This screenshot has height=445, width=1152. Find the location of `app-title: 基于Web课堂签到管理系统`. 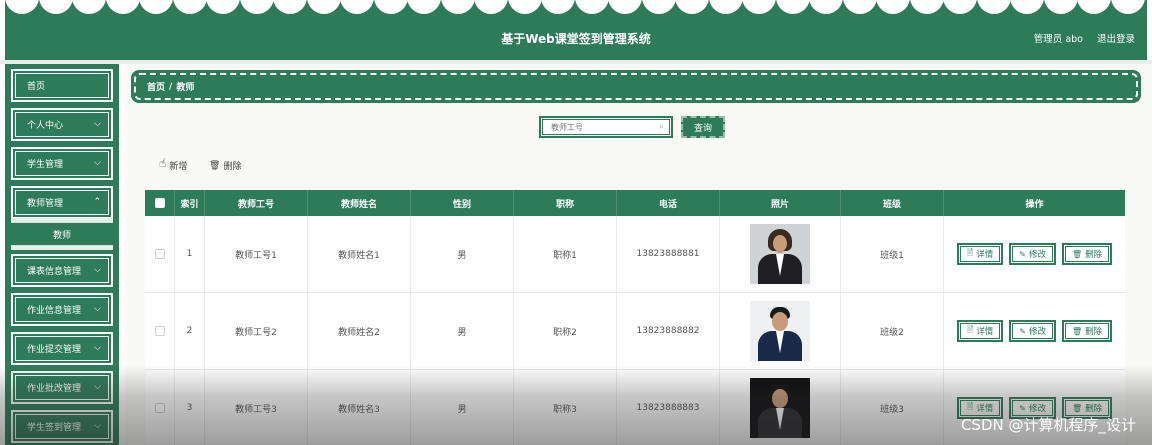

app-title: 基于Web课堂签到管理系统 is located at coordinates (576, 39).